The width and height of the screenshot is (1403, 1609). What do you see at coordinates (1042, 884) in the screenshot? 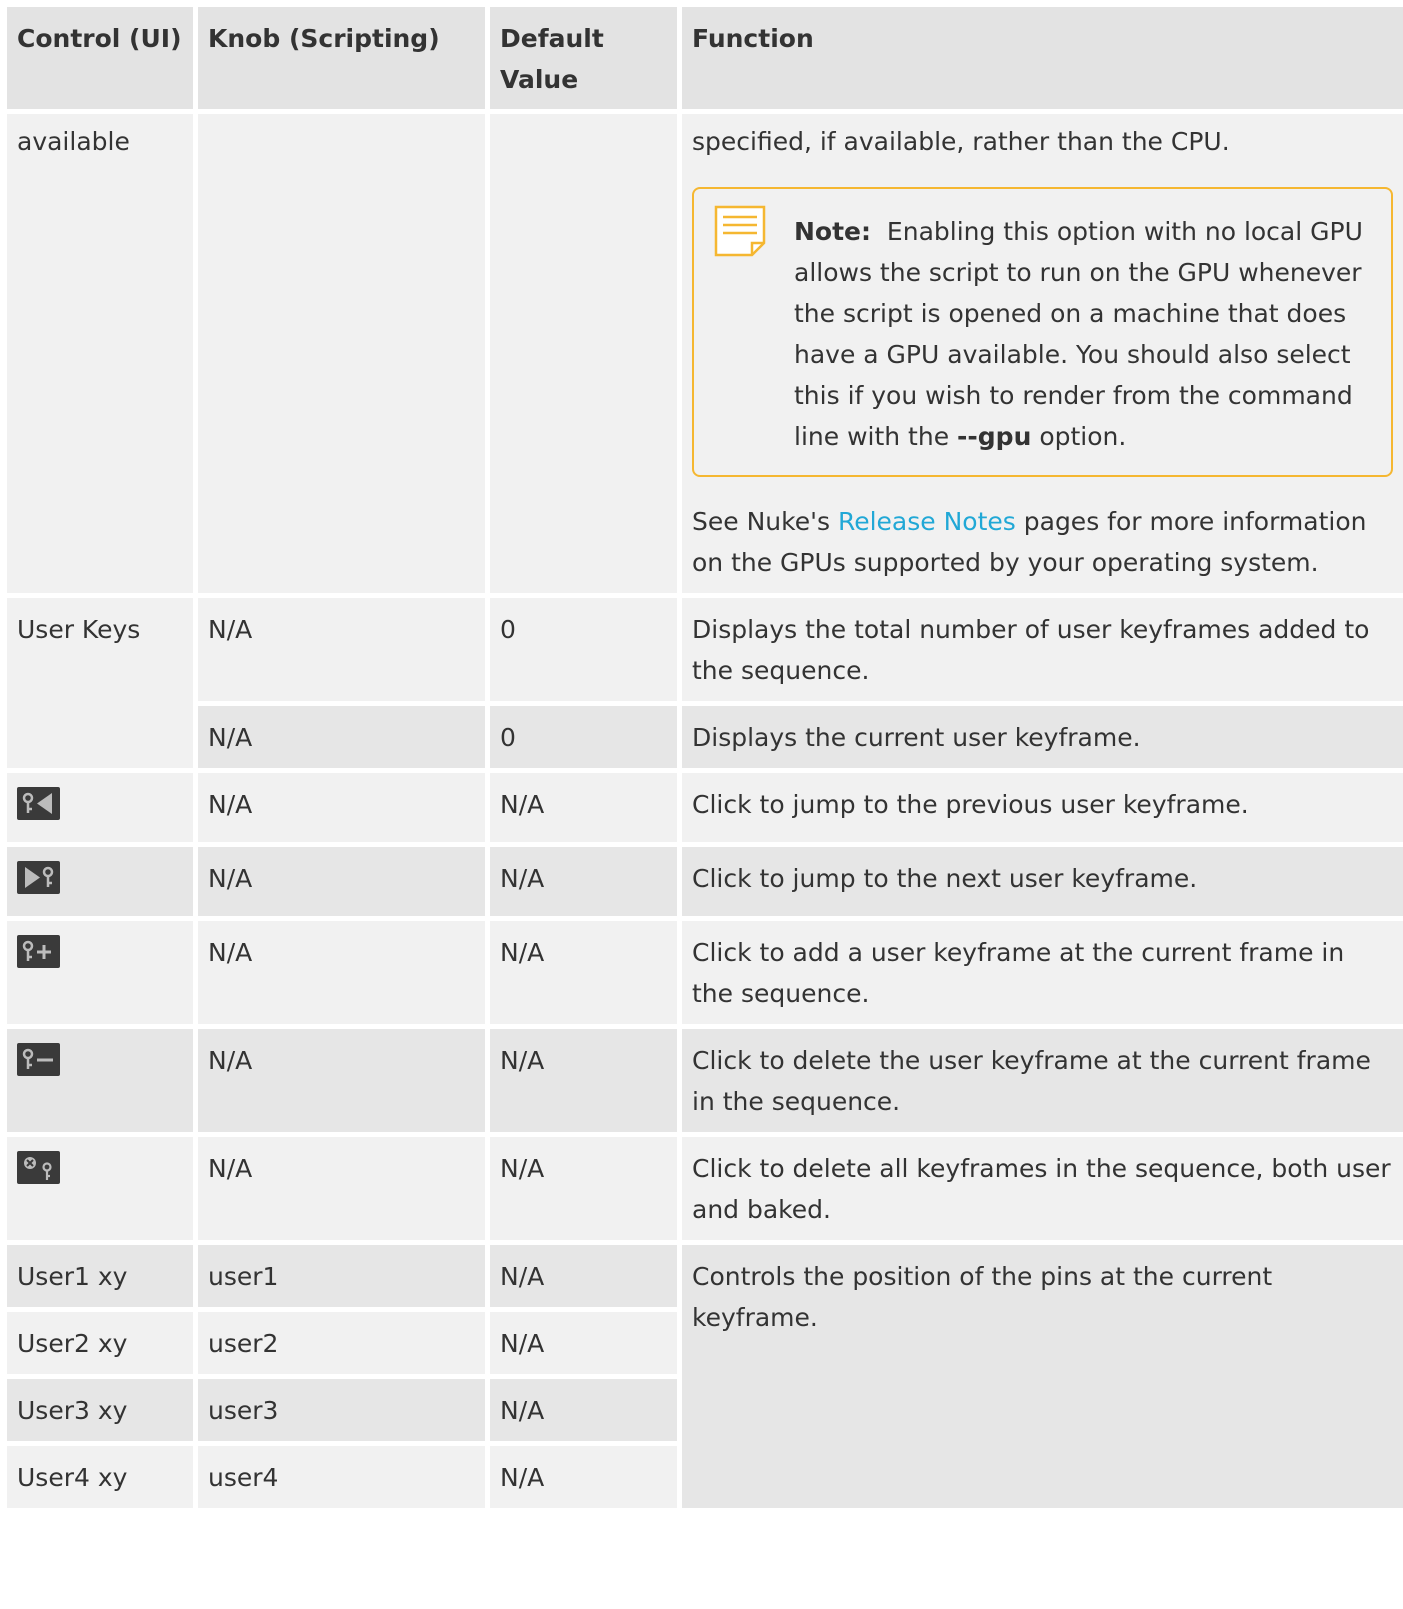
I see `cell-function: Click to jump to the next user keyframe.` at bounding box center [1042, 884].